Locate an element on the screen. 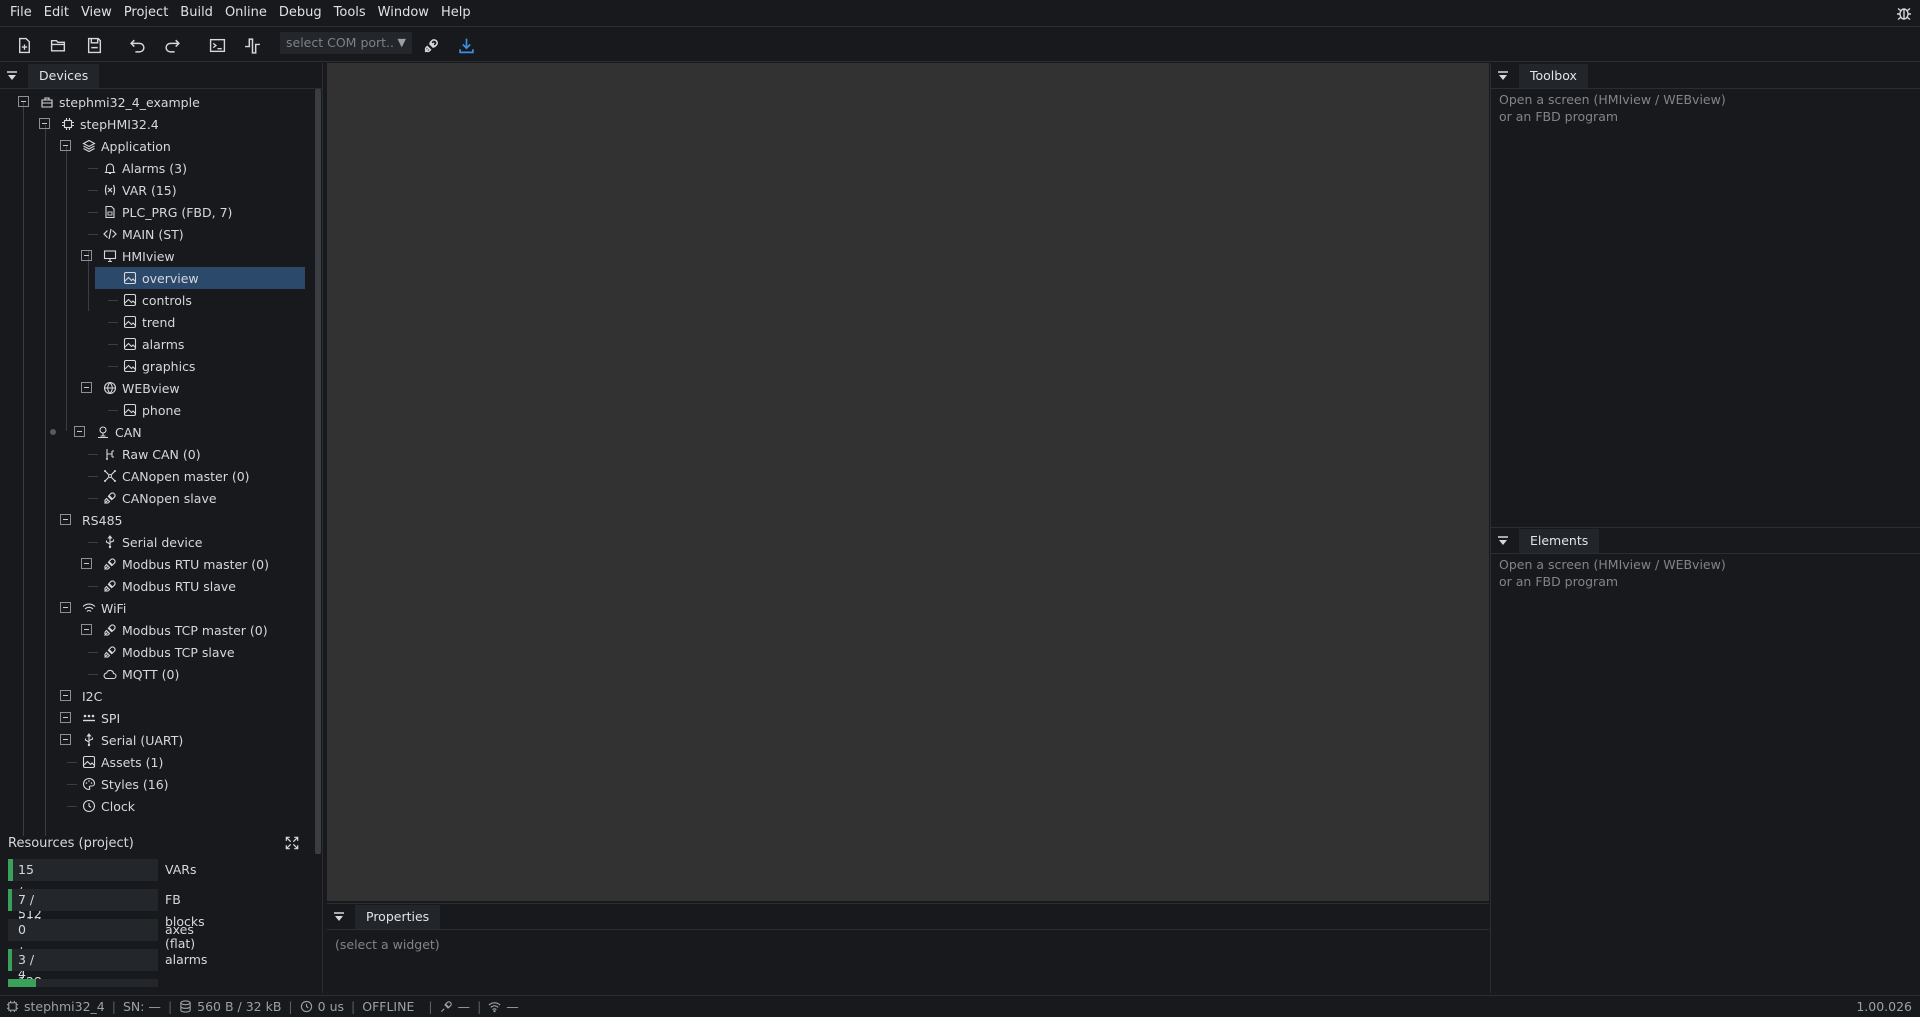 This screenshot has height=1017, width=1920. tree-item-modbus-tcp-slave: Modbus TCP slave is located at coordinates (169, 652).